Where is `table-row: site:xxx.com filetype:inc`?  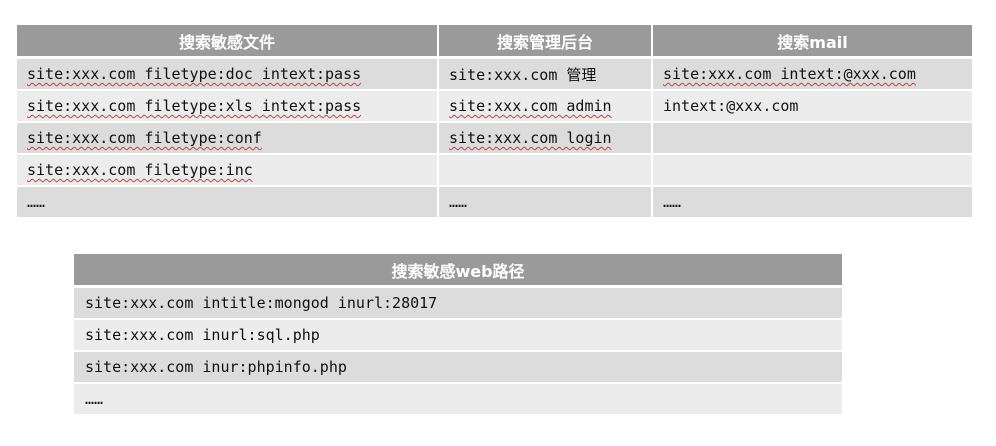 table-row: site:xxx.com filetype:inc is located at coordinates (494, 170).